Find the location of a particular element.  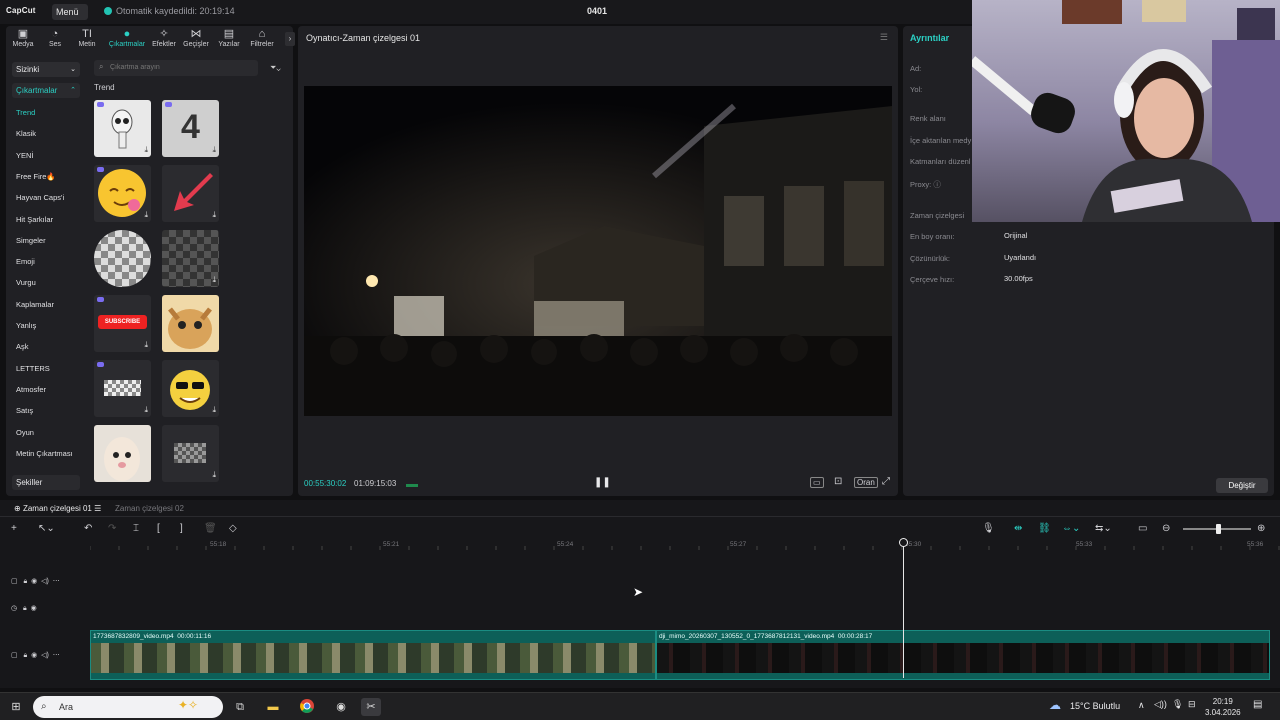

link-icon: ⛓ is located at coordinates (1044, 528).